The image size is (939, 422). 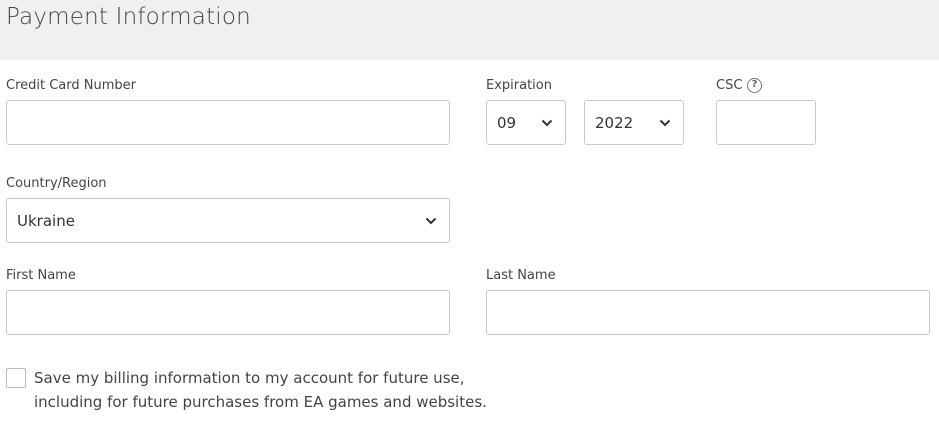 I want to click on card-number-label: Credit Card Number, so click(x=71, y=85).